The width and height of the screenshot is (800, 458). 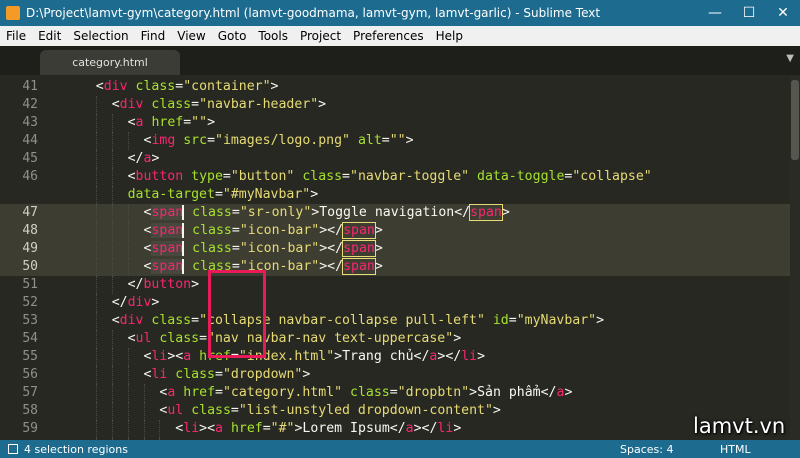 I want to click on code-line: 44 <img src="images/logo.png" alt="">, so click(x=400, y=141).